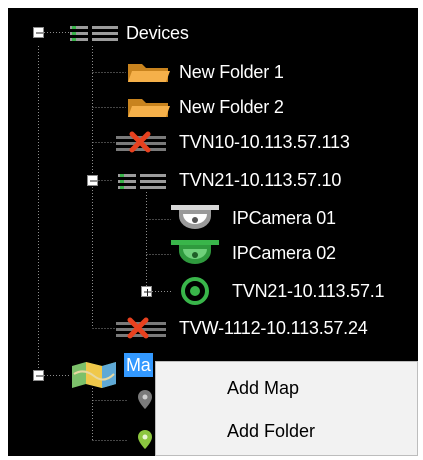 The image size is (423, 460). I want to click on tree-item-maps: Ma, so click(138, 365).